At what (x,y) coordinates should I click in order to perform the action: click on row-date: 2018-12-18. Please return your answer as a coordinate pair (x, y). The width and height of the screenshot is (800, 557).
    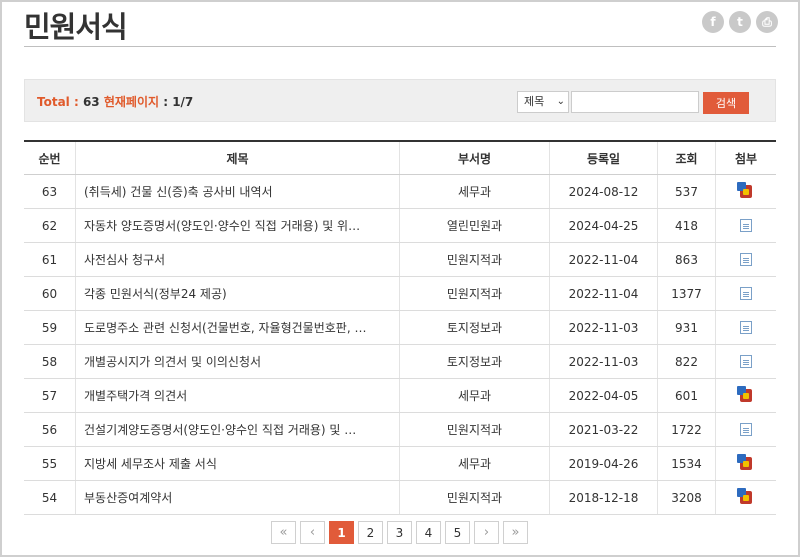
    Looking at the image, I should click on (604, 497).